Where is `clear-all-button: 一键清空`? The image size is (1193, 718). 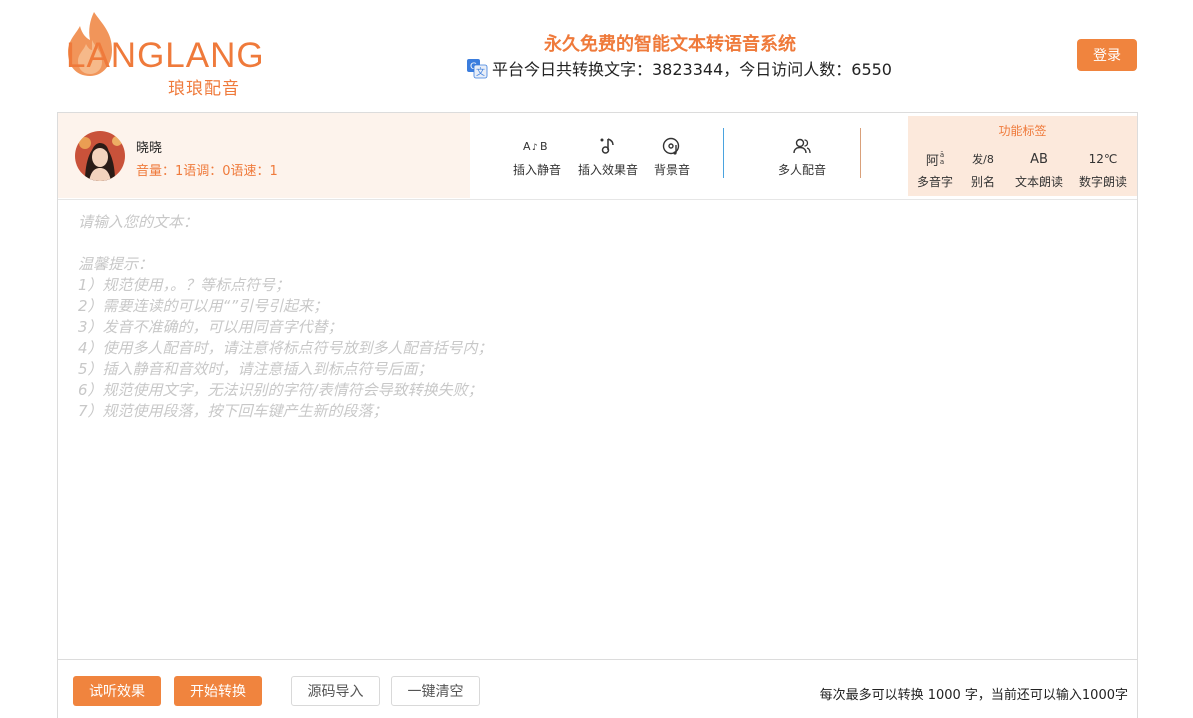 clear-all-button: 一键清空 is located at coordinates (435, 691).